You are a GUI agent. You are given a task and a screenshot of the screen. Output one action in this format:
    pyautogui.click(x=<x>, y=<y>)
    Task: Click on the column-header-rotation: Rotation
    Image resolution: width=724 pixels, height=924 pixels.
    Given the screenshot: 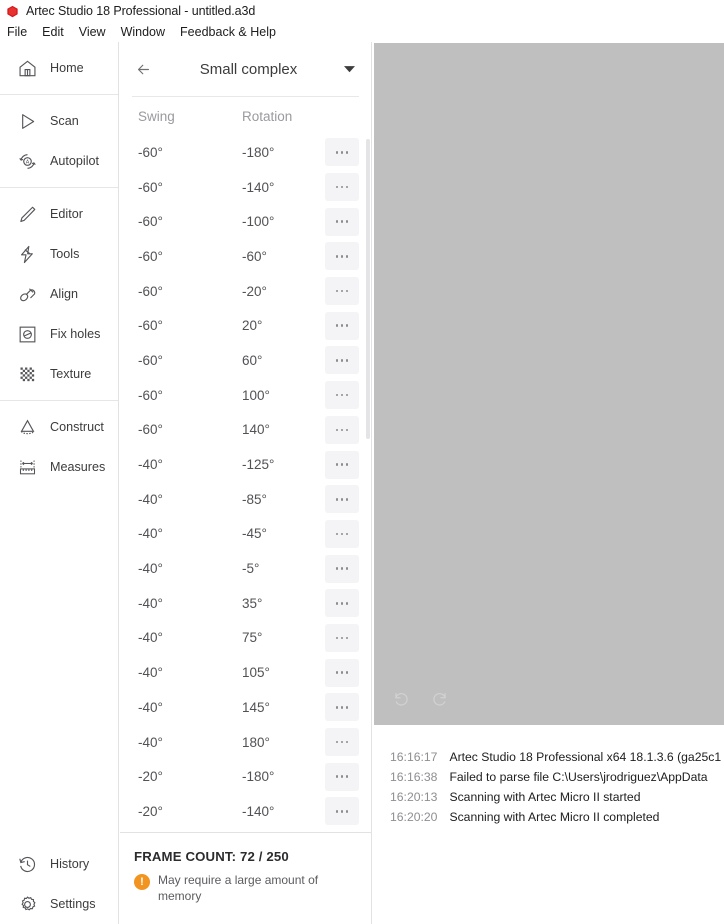 What is the action you would take?
    pyautogui.click(x=267, y=116)
    